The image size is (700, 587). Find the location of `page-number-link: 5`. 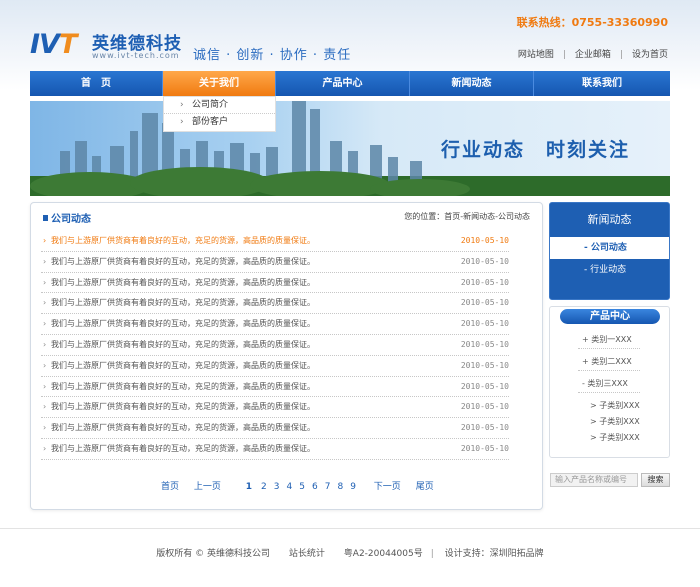

page-number-link: 5 is located at coordinates (302, 487).